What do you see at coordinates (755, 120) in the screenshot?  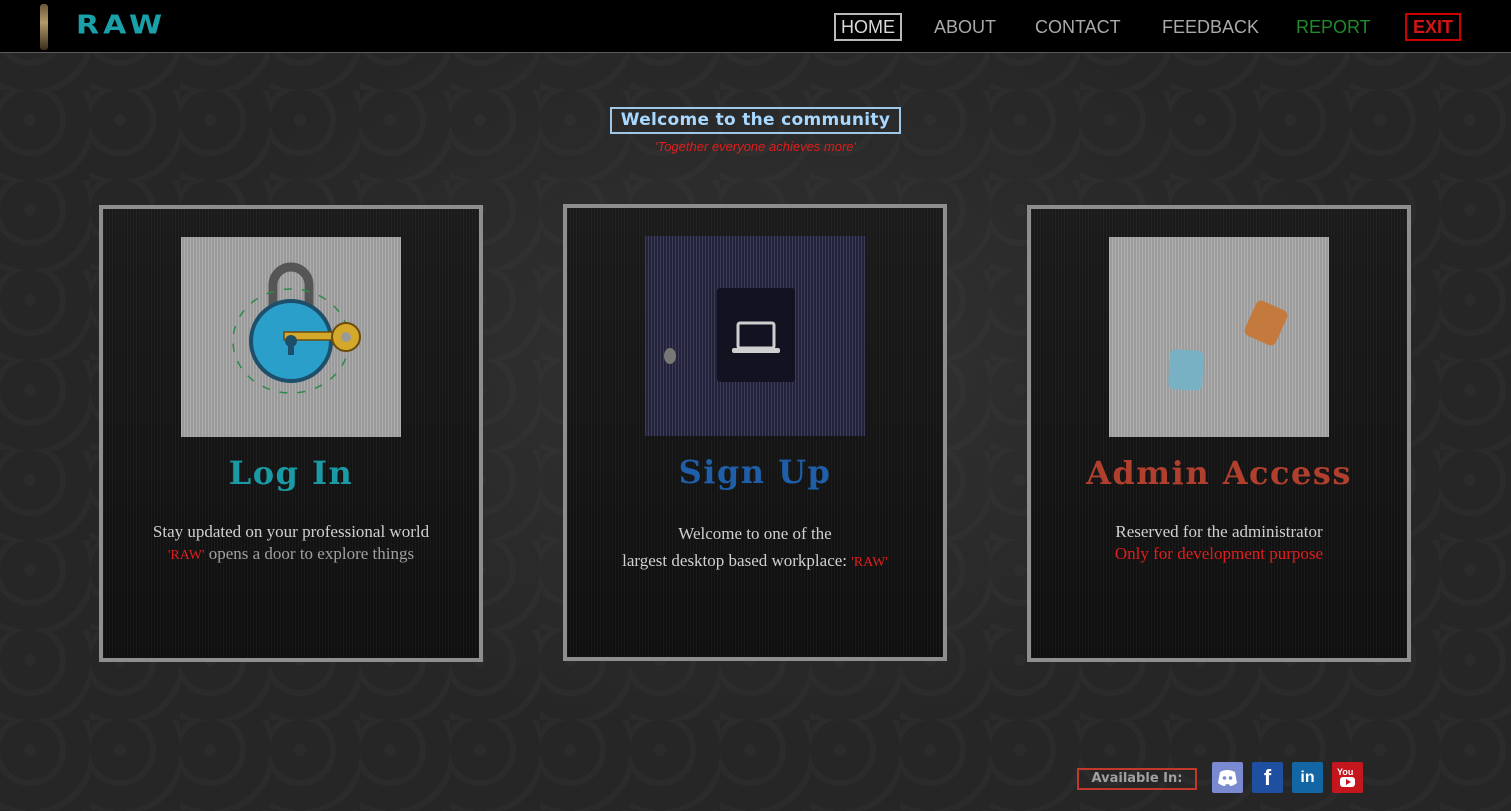 I see `welcome-heading: Welcome to the community` at bounding box center [755, 120].